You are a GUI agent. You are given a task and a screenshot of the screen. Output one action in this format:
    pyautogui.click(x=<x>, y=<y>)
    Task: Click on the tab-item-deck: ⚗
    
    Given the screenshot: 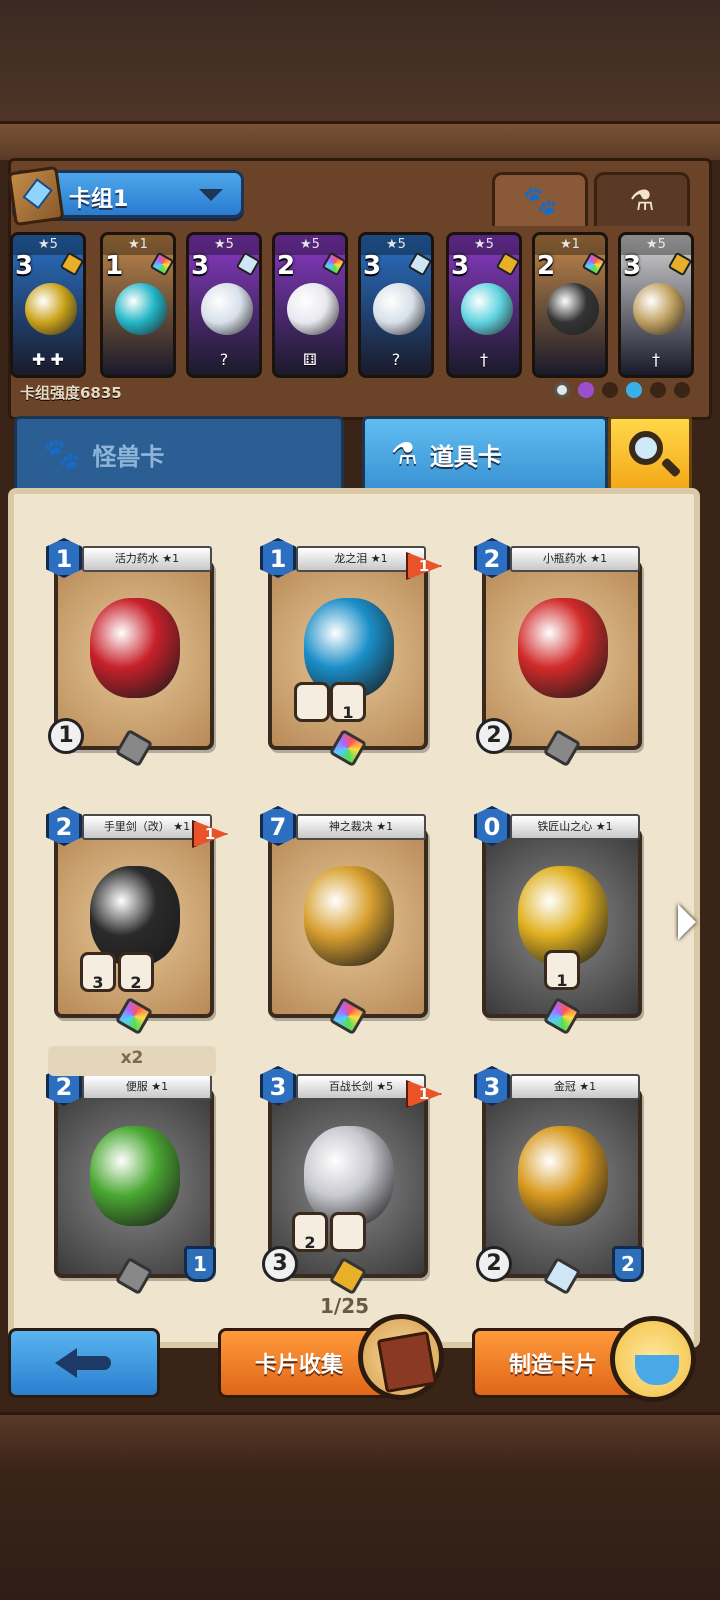 What is the action you would take?
    pyautogui.click(x=642, y=199)
    